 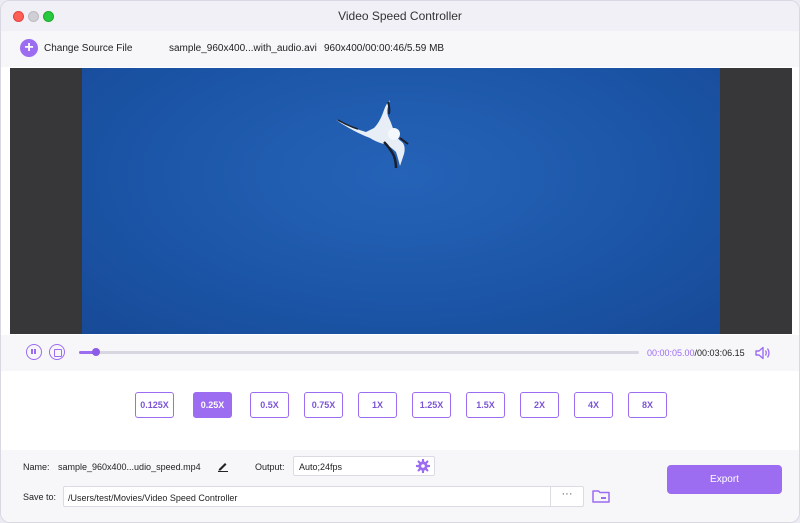 I want to click on playback-controls: 00:00:05.00/00:03:06.15, so click(x=400, y=353).